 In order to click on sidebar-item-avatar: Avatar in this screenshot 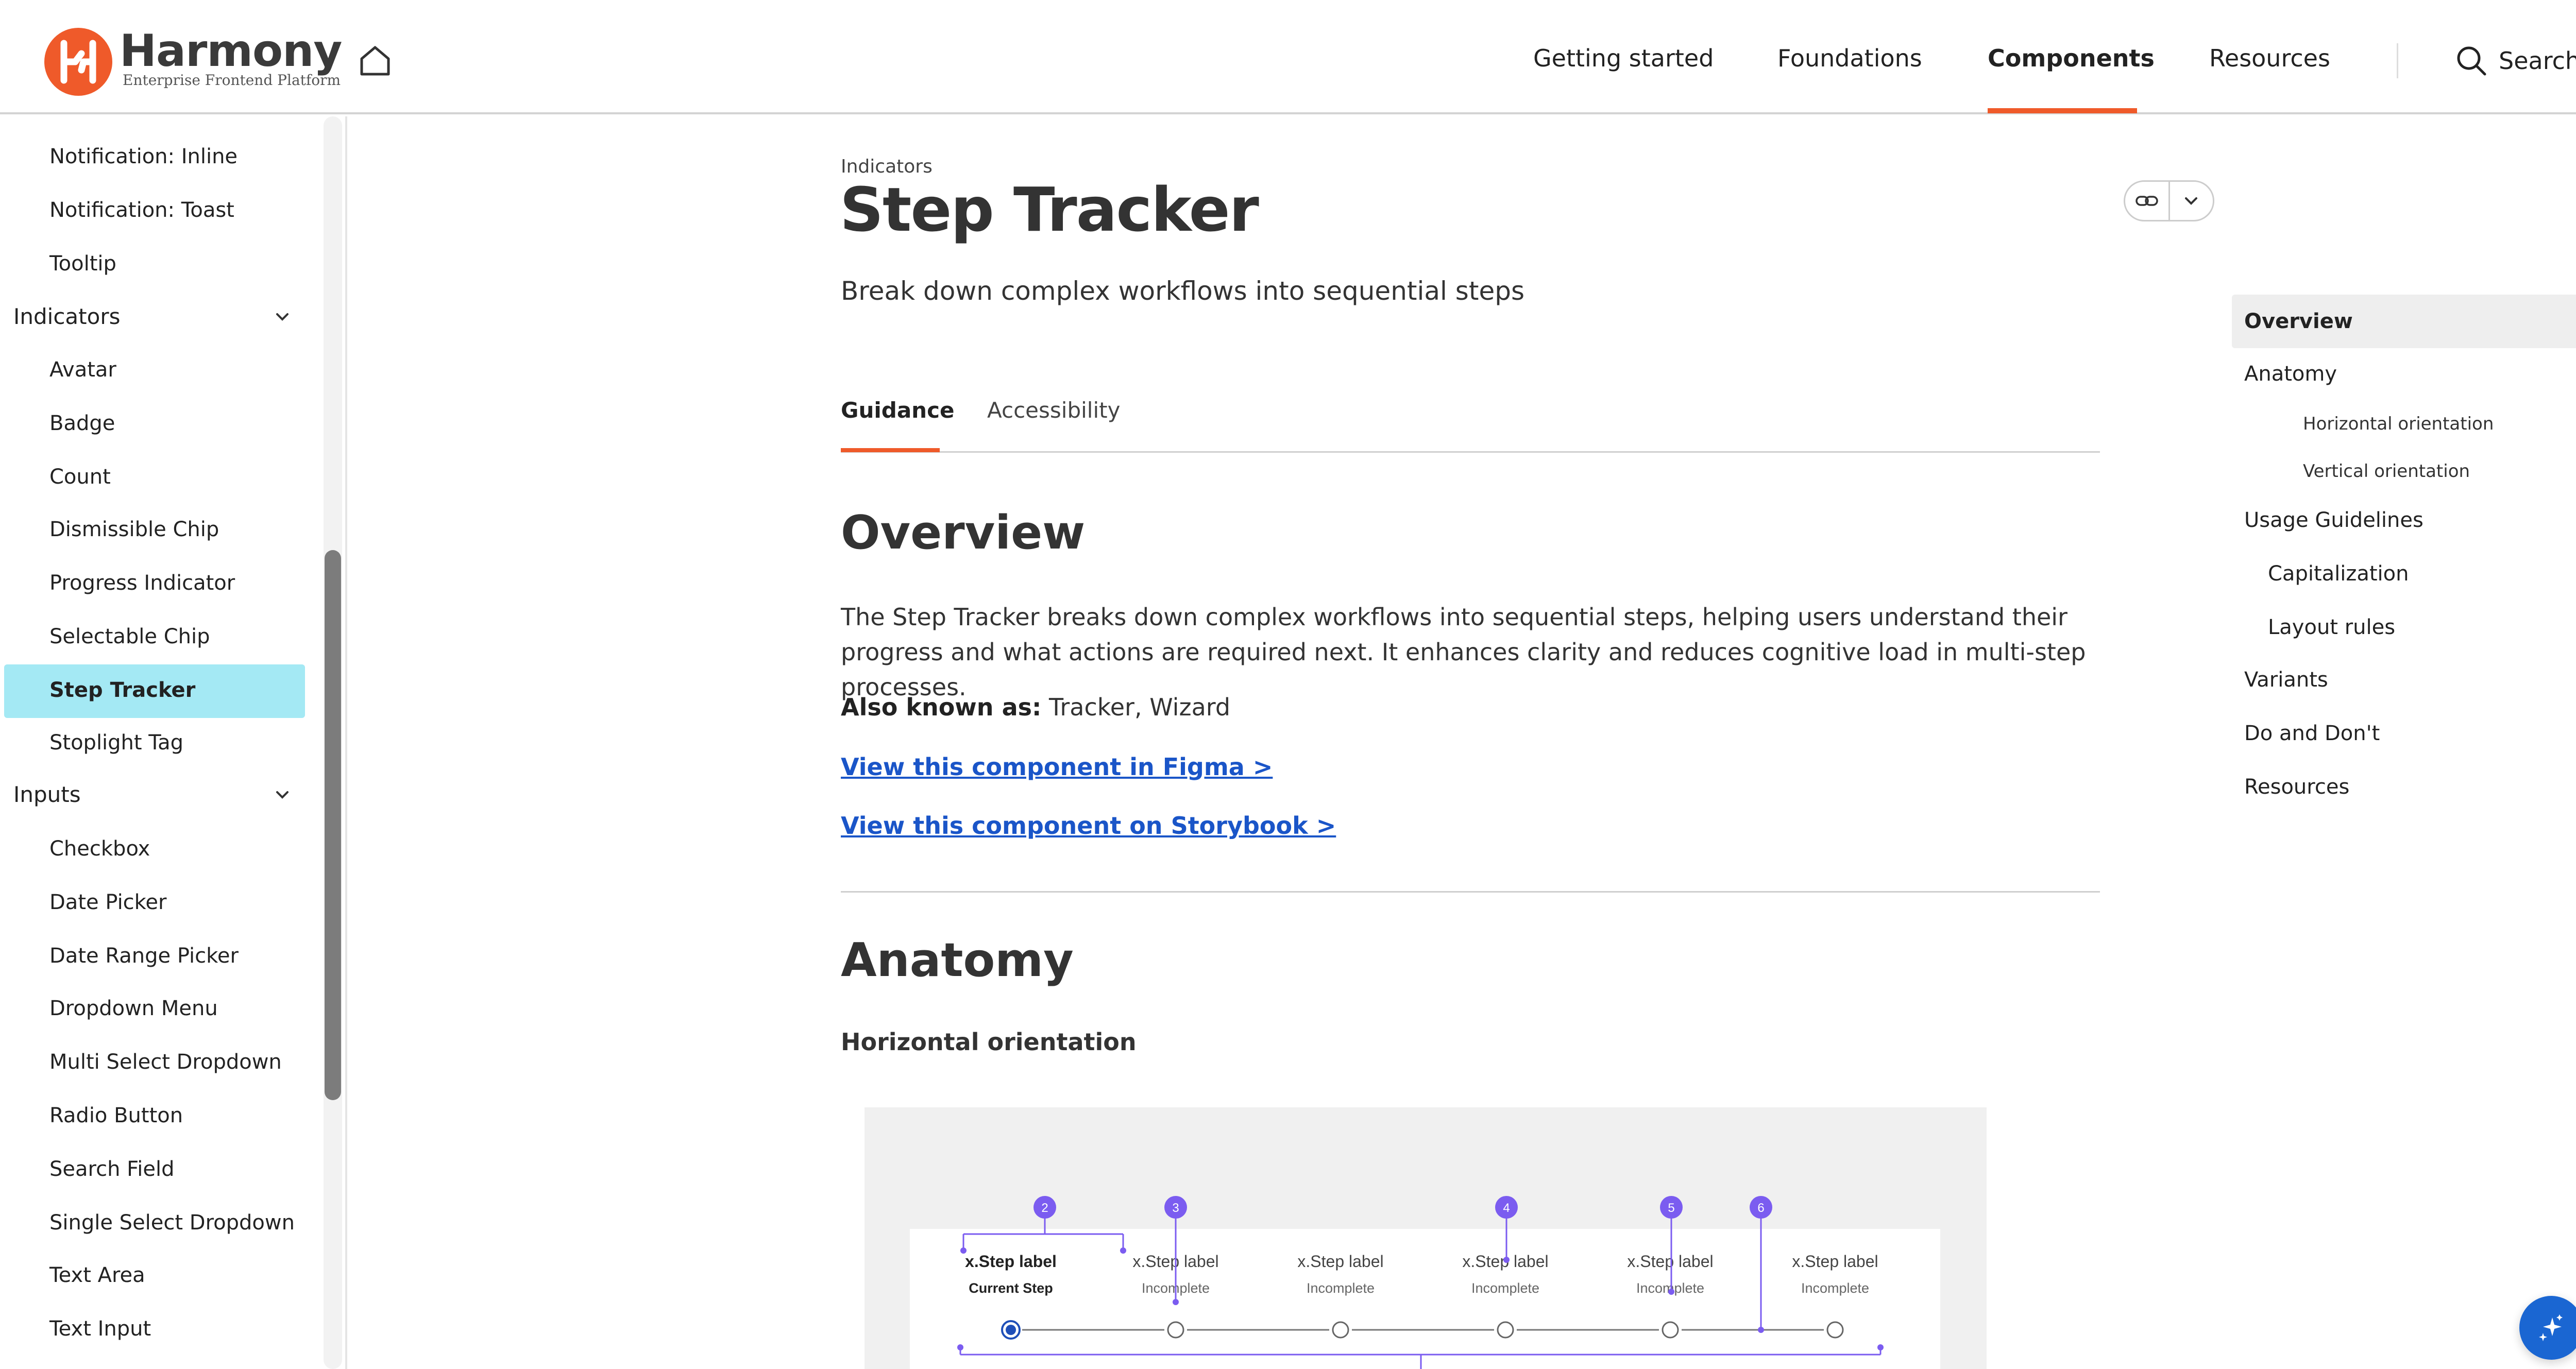, I will do `click(82, 370)`.